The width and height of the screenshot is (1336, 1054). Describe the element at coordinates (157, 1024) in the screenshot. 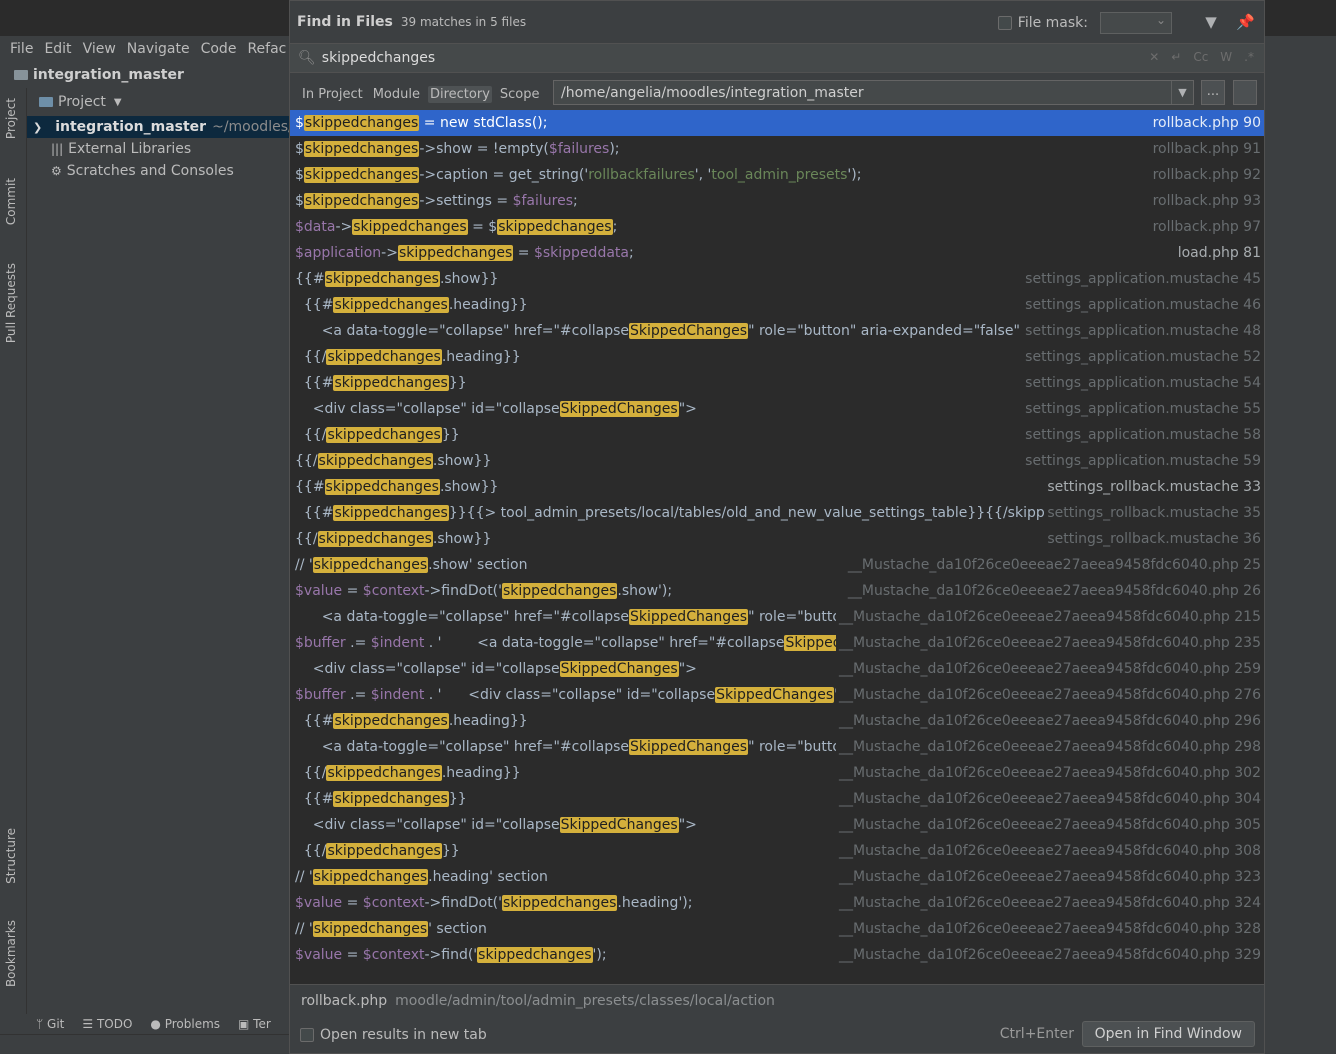

I see `info-icon: ●` at that location.